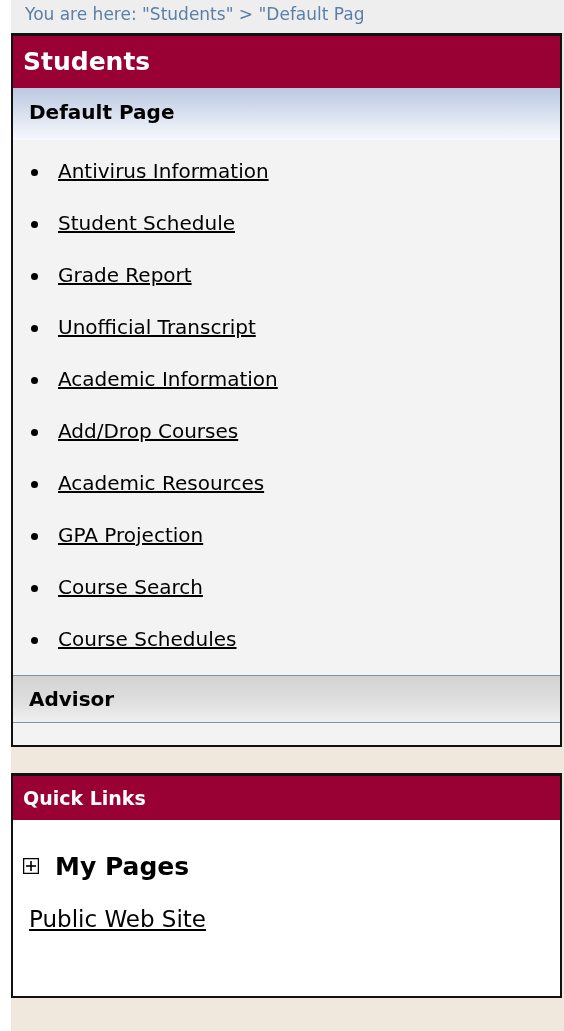 The width and height of the screenshot is (564, 1031). Describe the element at coordinates (117, 919) in the screenshot. I see `quick-link: Public Web Site` at that location.